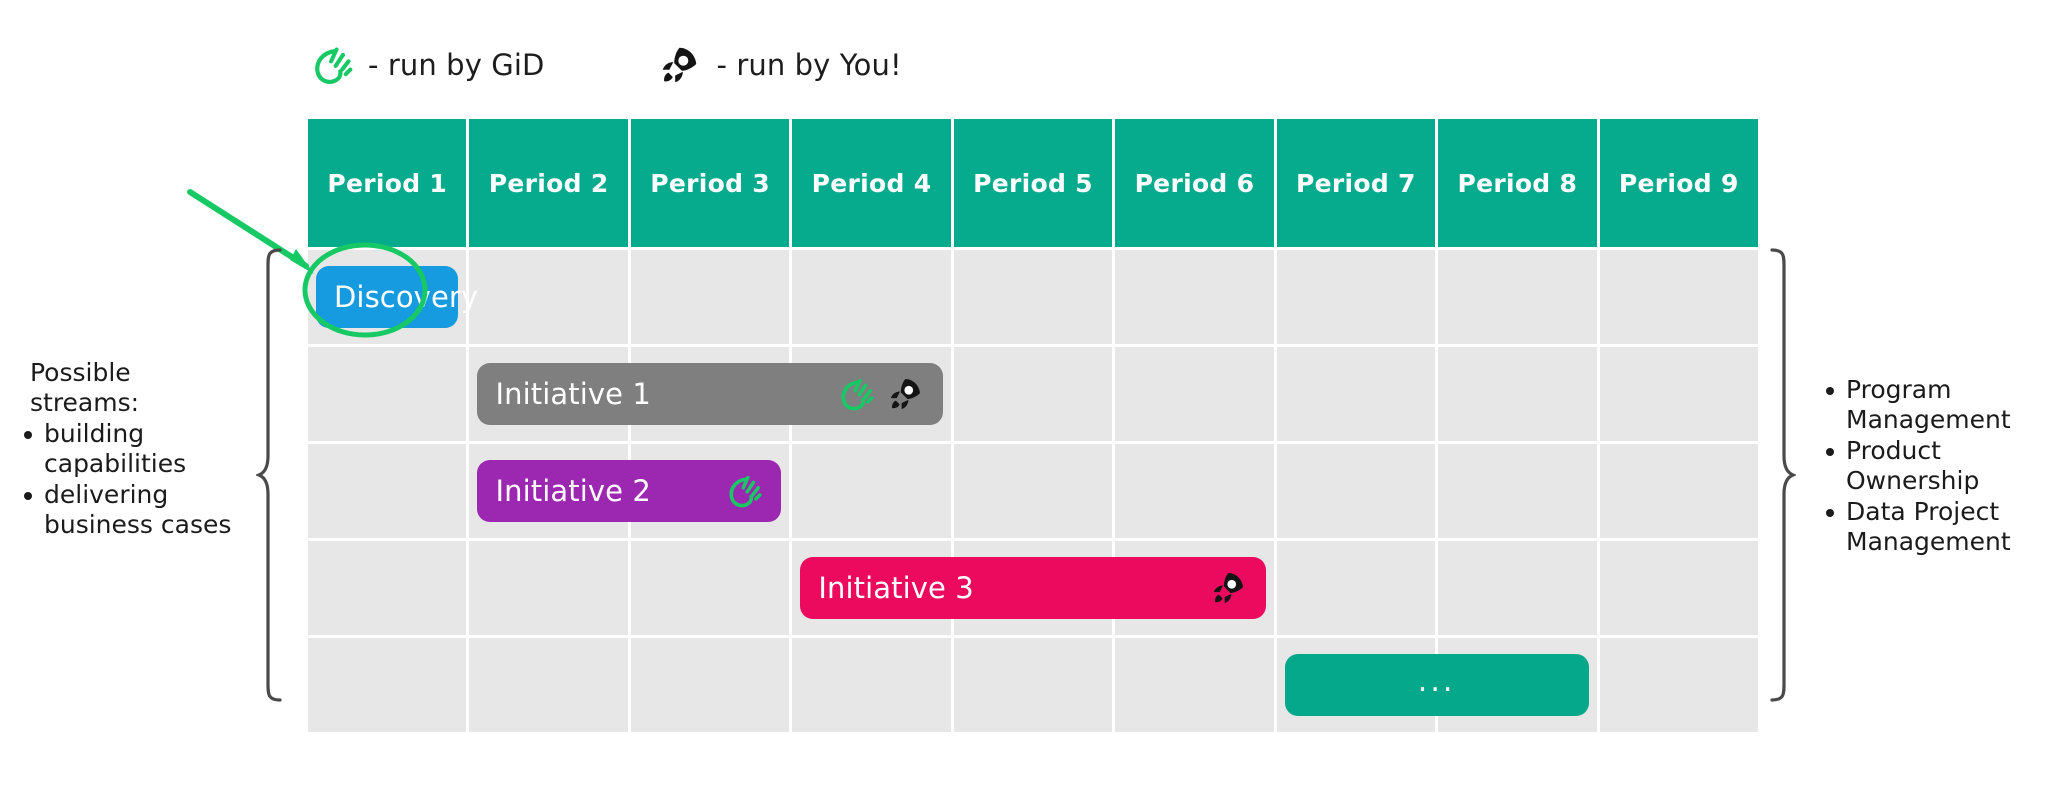  Describe the element at coordinates (573, 491) in the screenshot. I see `initiative-bar-label: Initiative 2` at that location.